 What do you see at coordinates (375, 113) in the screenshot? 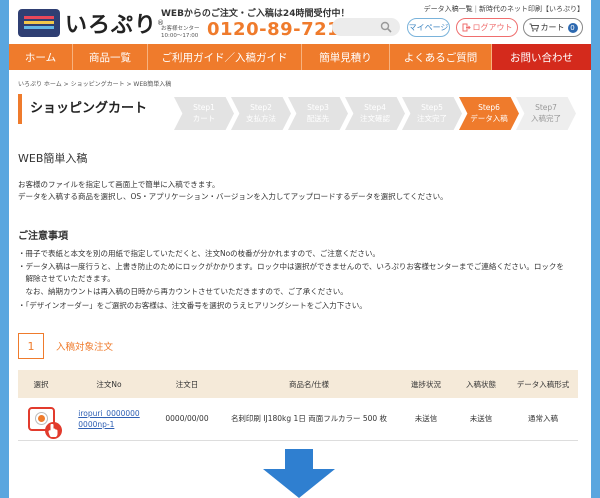
I see `step-4: Step4 注文確認` at bounding box center [375, 113].